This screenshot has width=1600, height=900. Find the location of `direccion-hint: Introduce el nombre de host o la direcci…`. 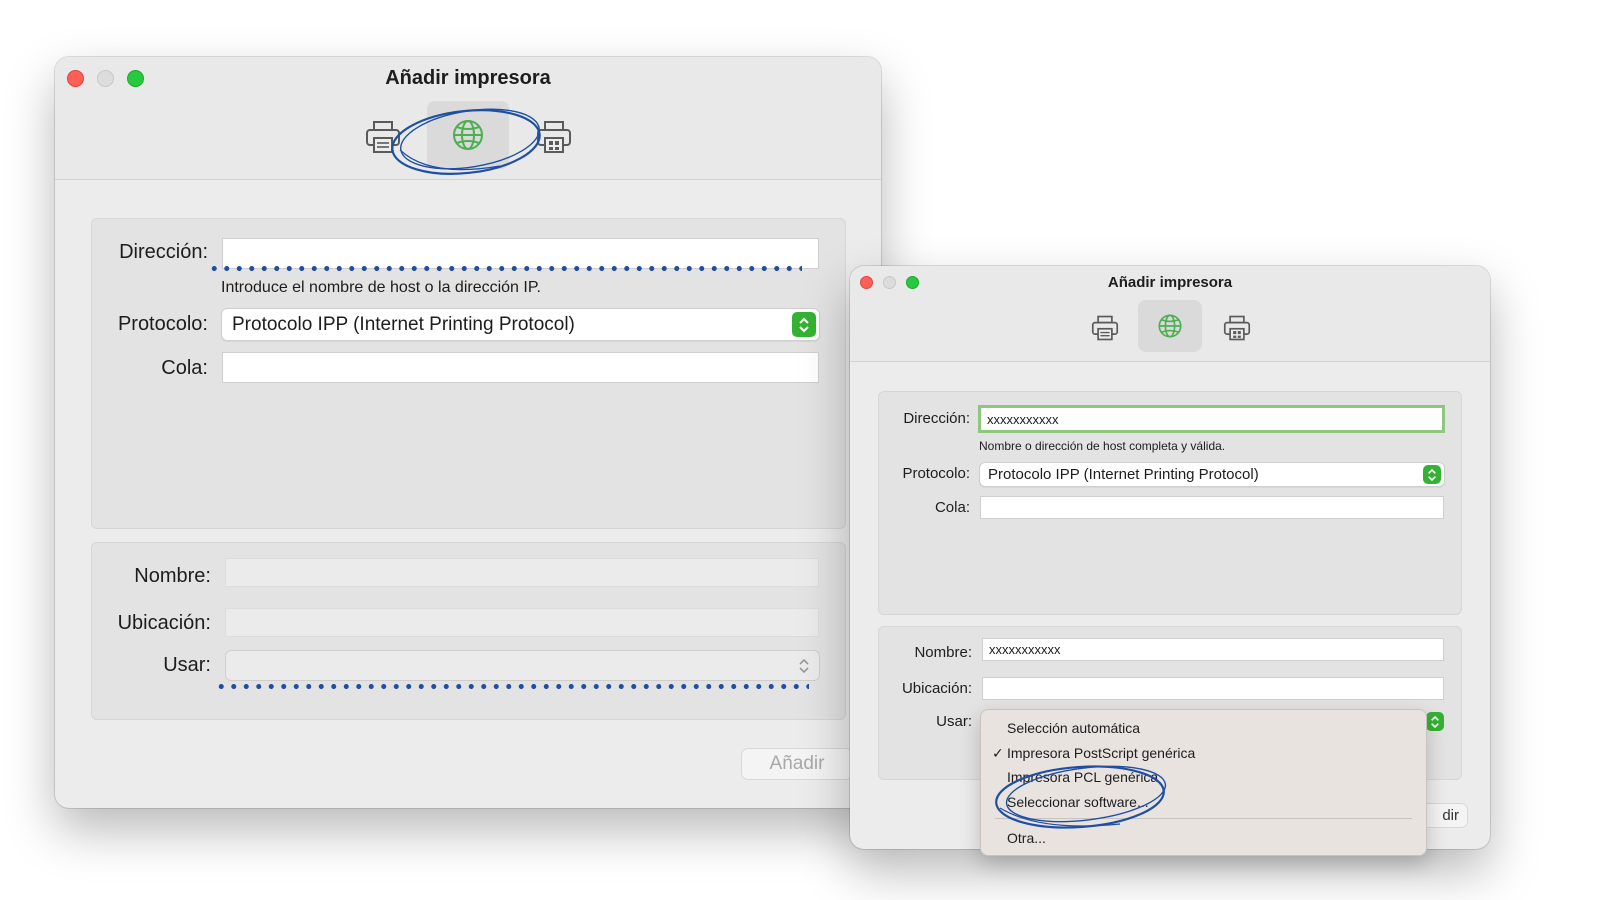

direccion-hint: Introduce el nombre de host o la direcci… is located at coordinates (381, 287).